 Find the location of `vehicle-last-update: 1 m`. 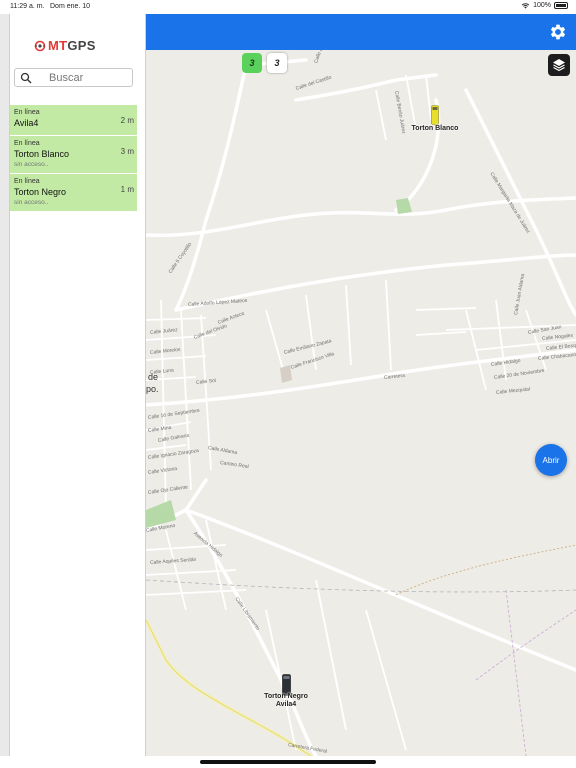

vehicle-last-update: 1 m is located at coordinates (127, 189).